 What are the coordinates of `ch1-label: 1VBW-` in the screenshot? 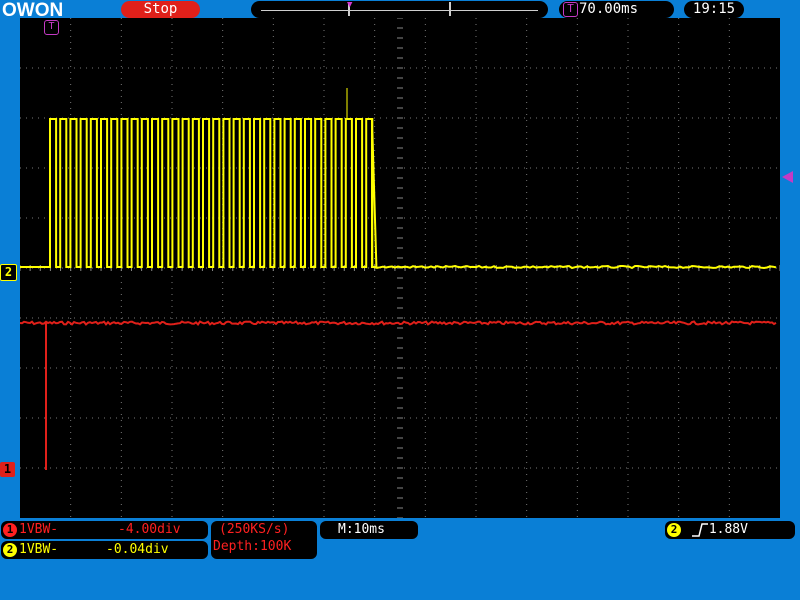 It's located at (39, 529).